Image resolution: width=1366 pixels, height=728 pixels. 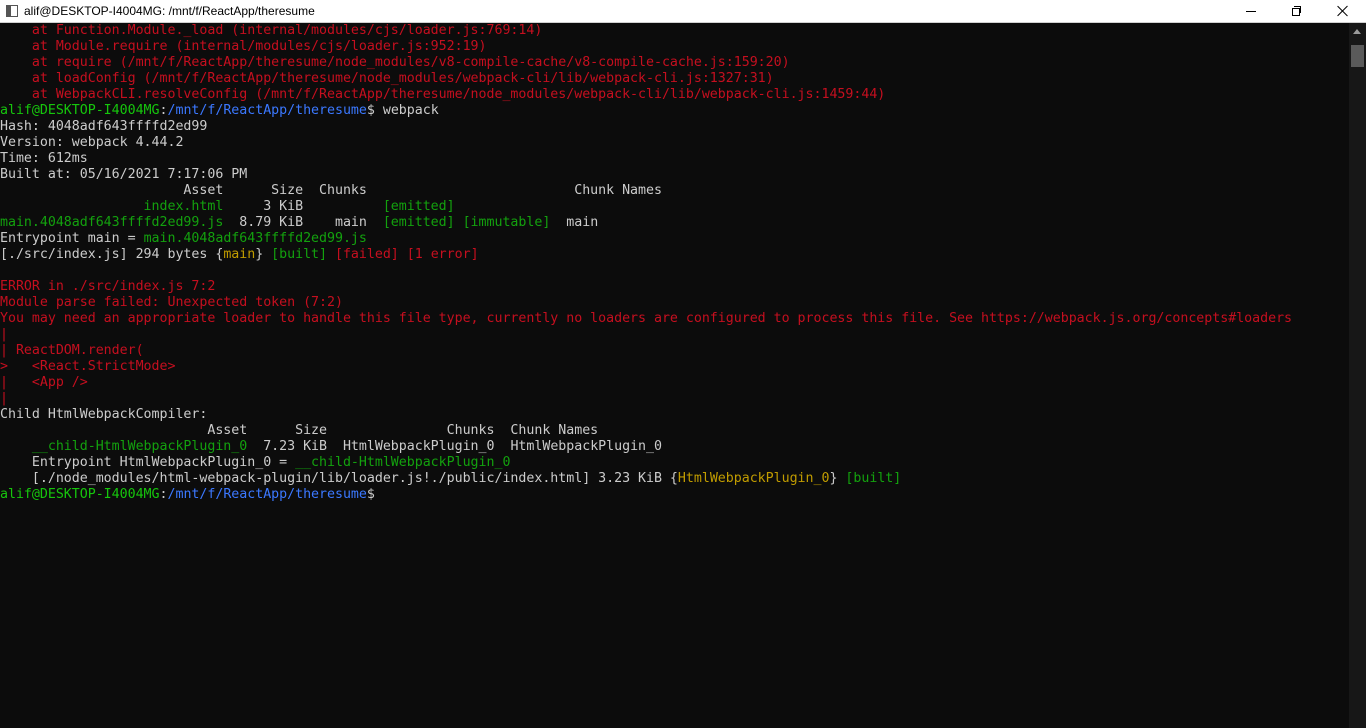 What do you see at coordinates (674, 175) in the screenshot?
I see `terminal-line: Built at: 05/16/2021 7:17:06 PM` at bounding box center [674, 175].